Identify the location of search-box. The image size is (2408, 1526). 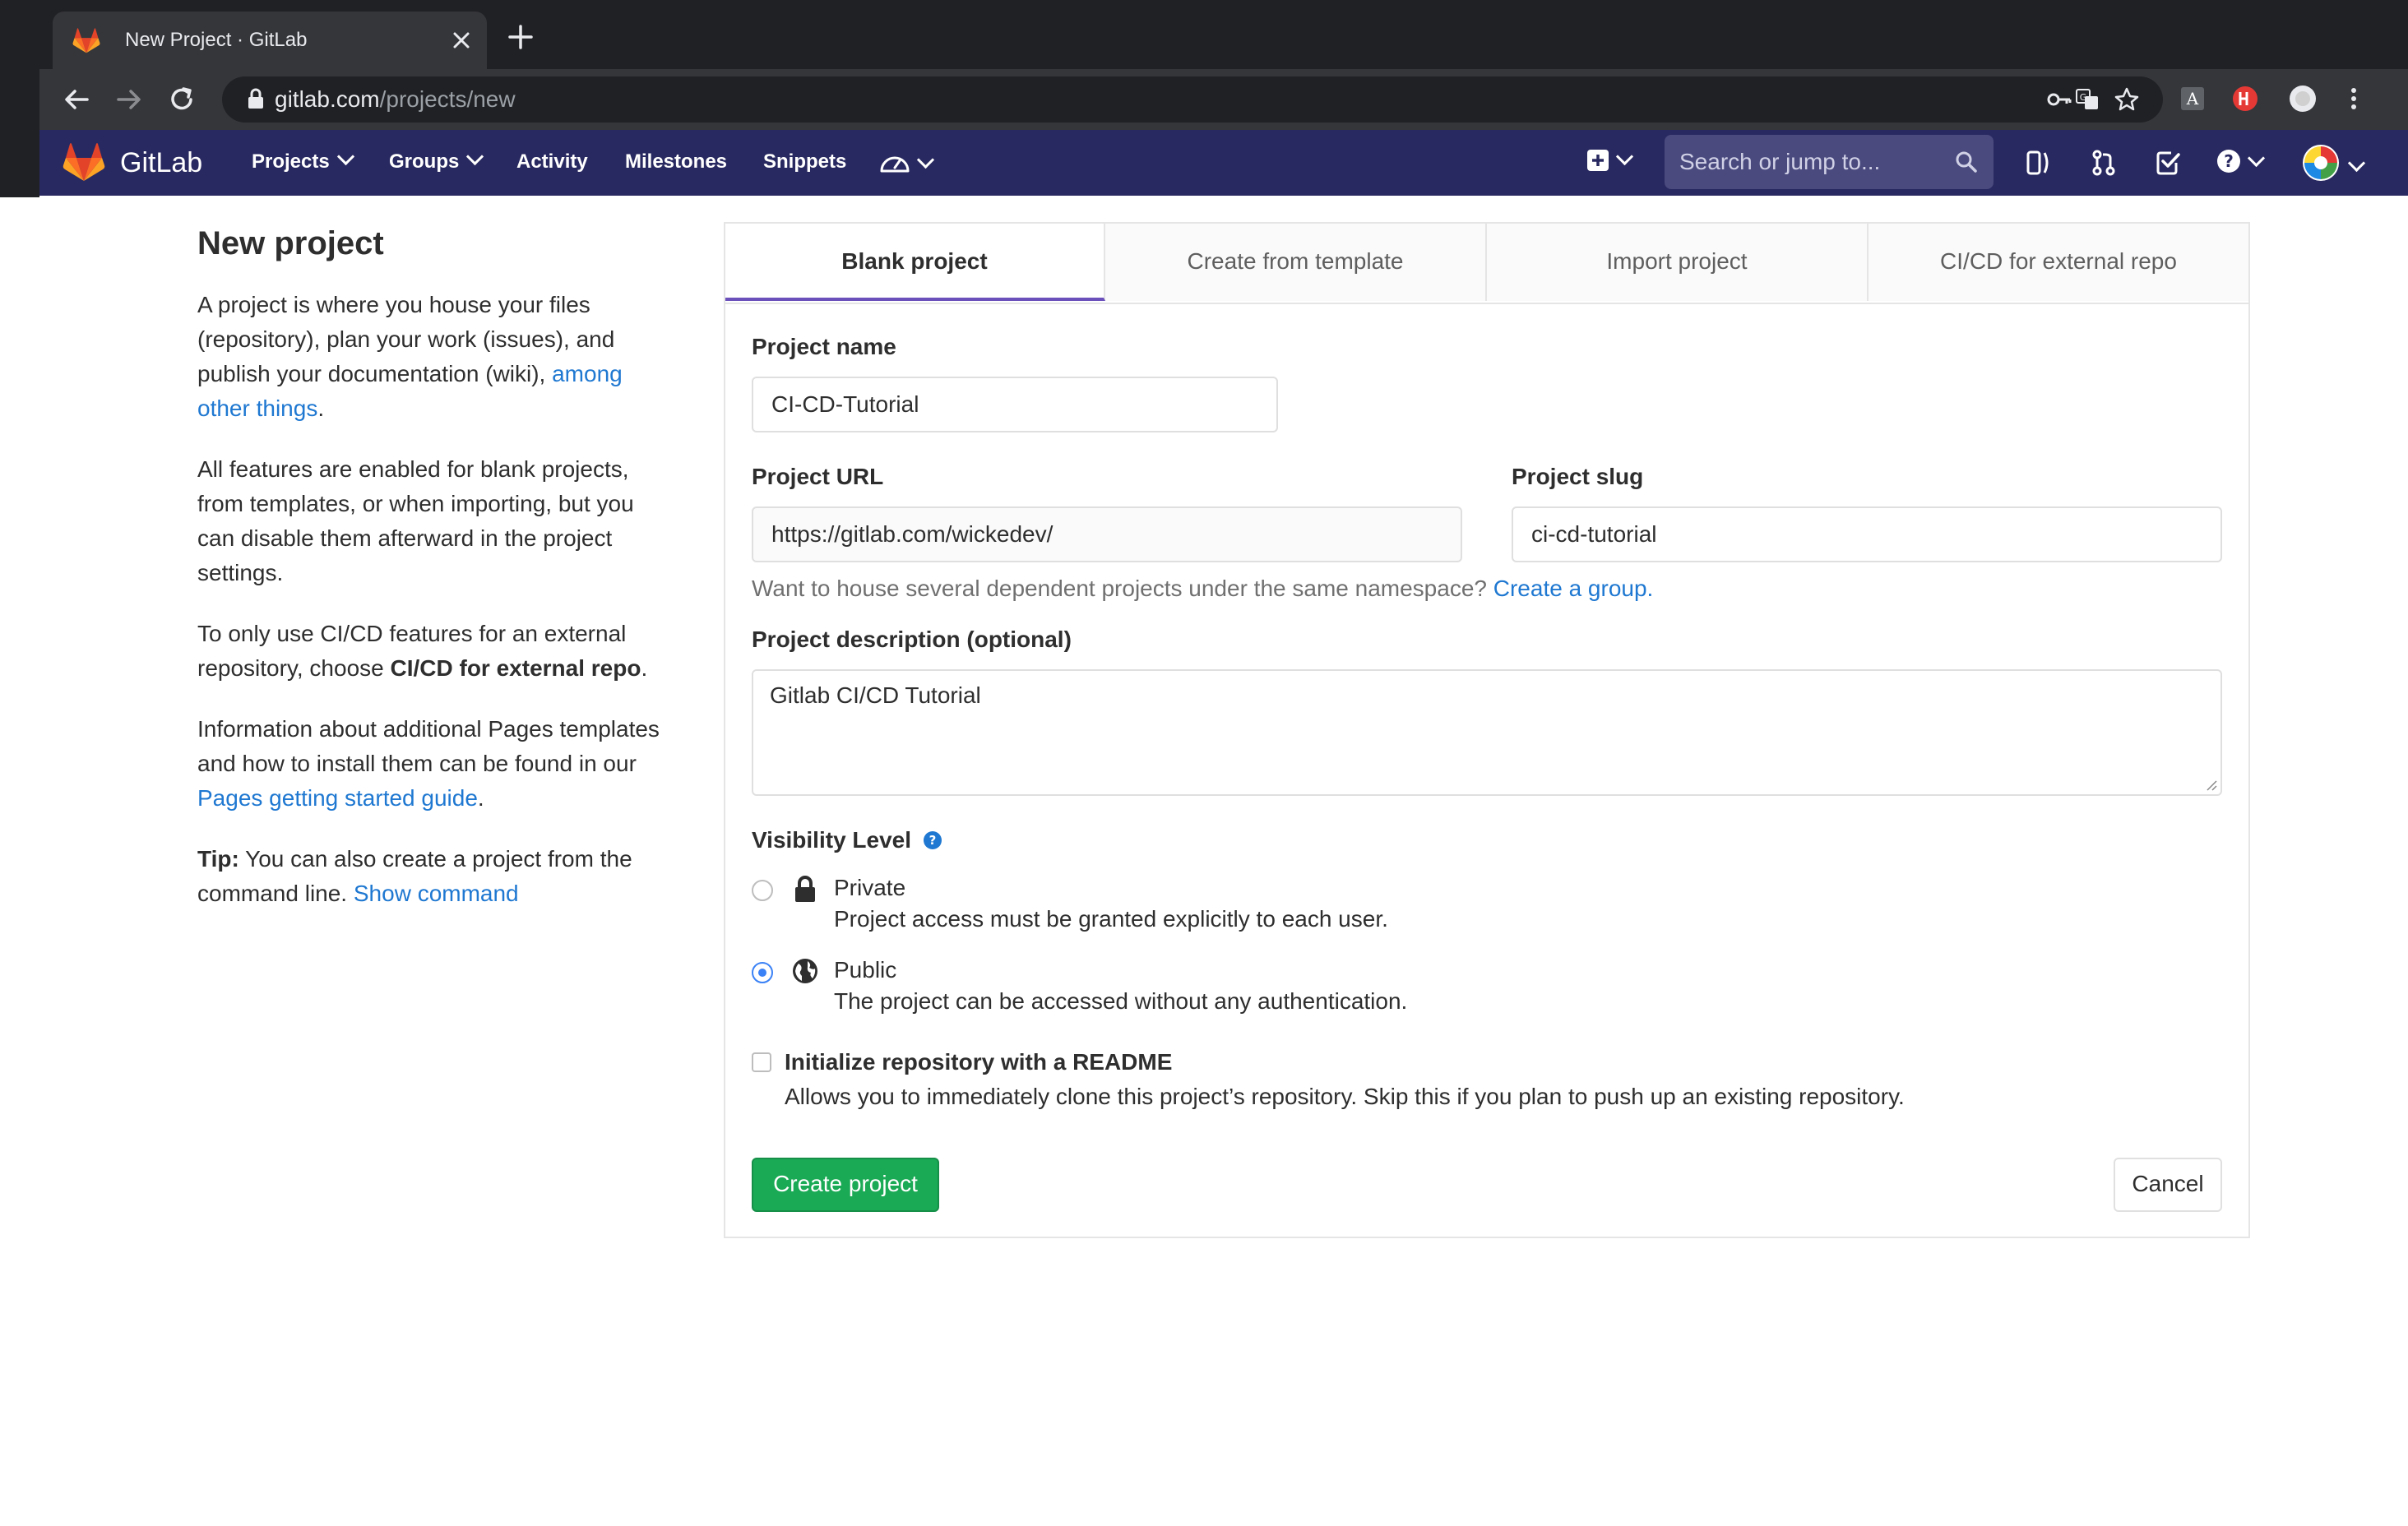
(1830, 162).